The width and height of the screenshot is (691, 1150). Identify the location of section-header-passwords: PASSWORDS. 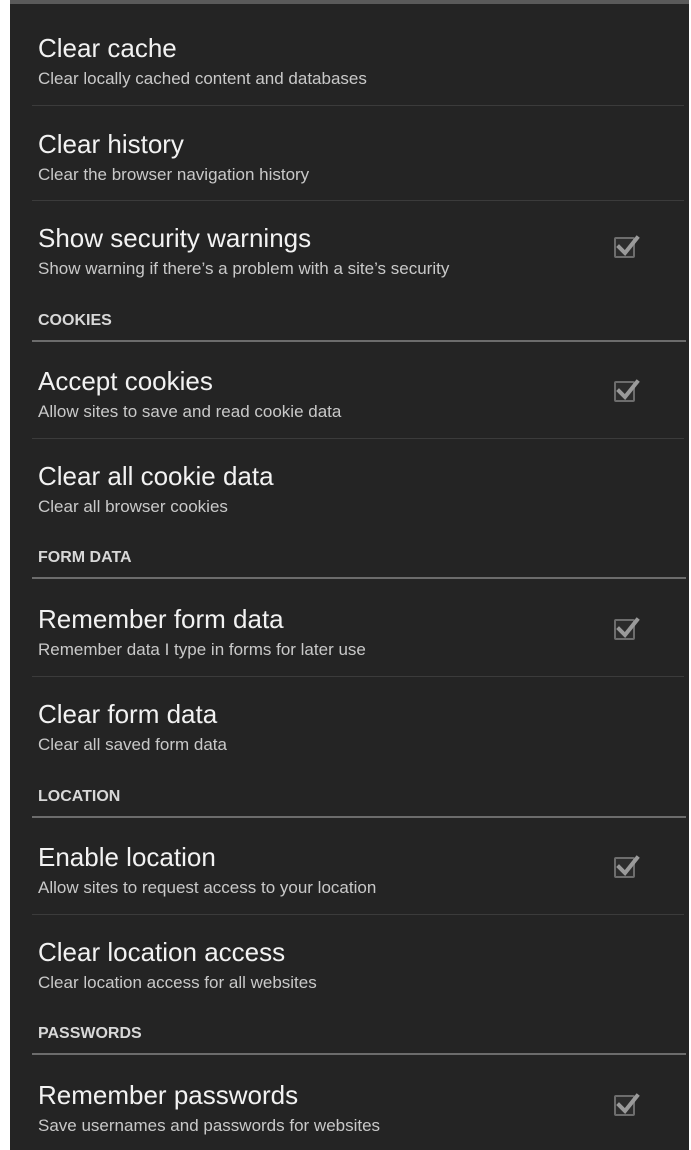
(90, 1033).